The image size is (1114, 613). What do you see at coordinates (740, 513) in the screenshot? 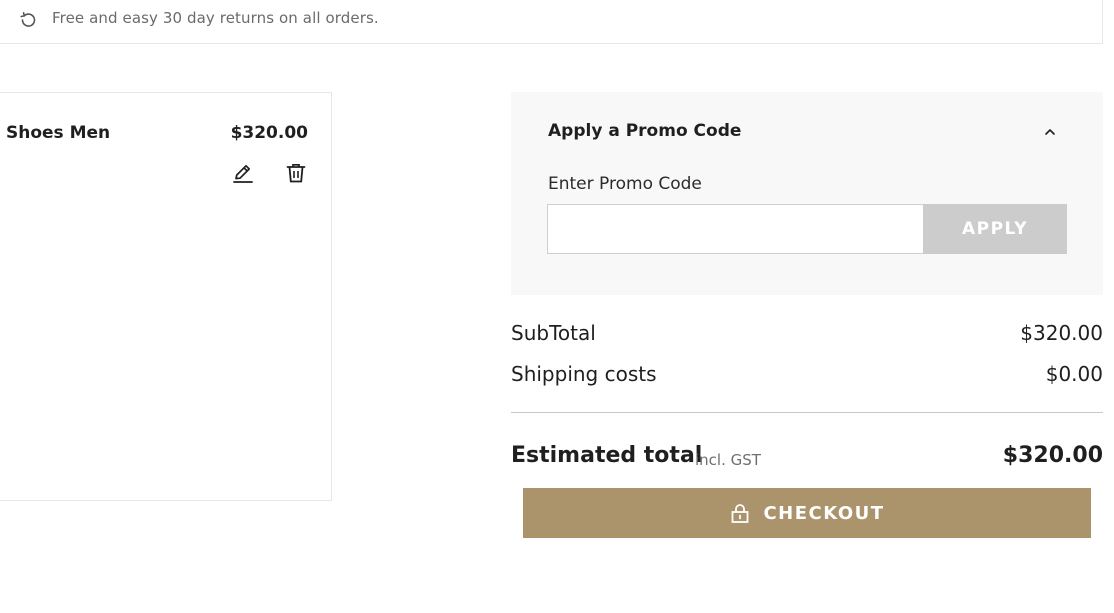
I see `lock-icon` at bounding box center [740, 513].